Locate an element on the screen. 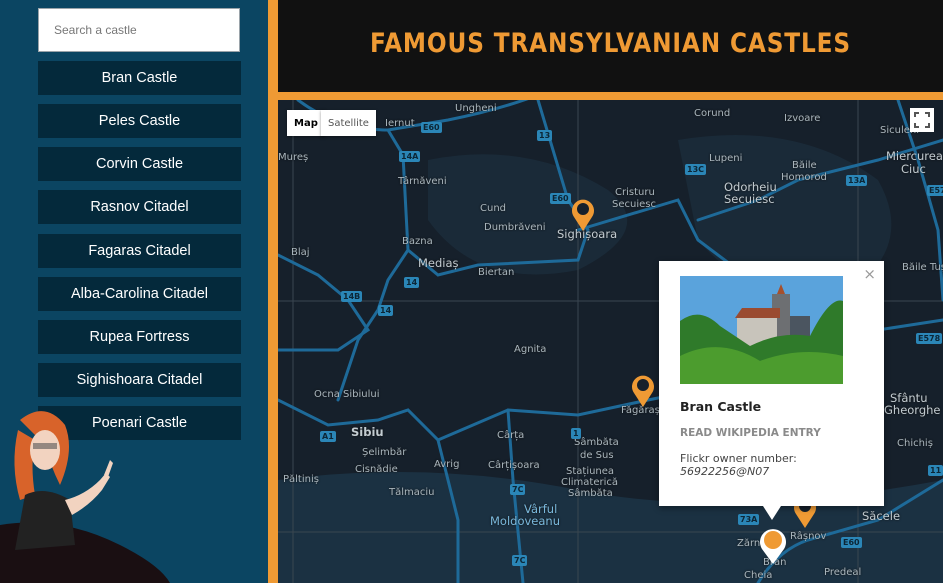  fullscreen-icon is located at coordinates (922, 120).